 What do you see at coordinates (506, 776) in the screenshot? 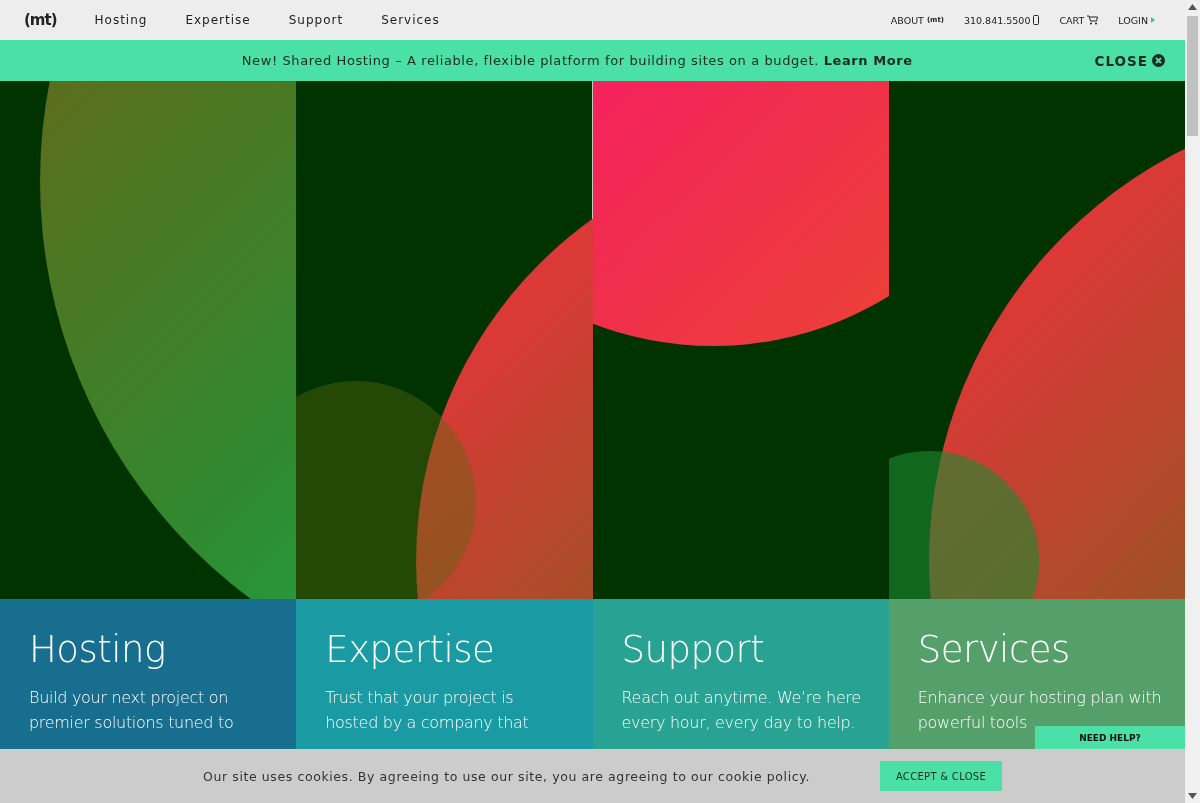
I see `cookie-text: Our site uses cookies. By agreeing to use our site, you are agreeing to our cookie policy.` at bounding box center [506, 776].